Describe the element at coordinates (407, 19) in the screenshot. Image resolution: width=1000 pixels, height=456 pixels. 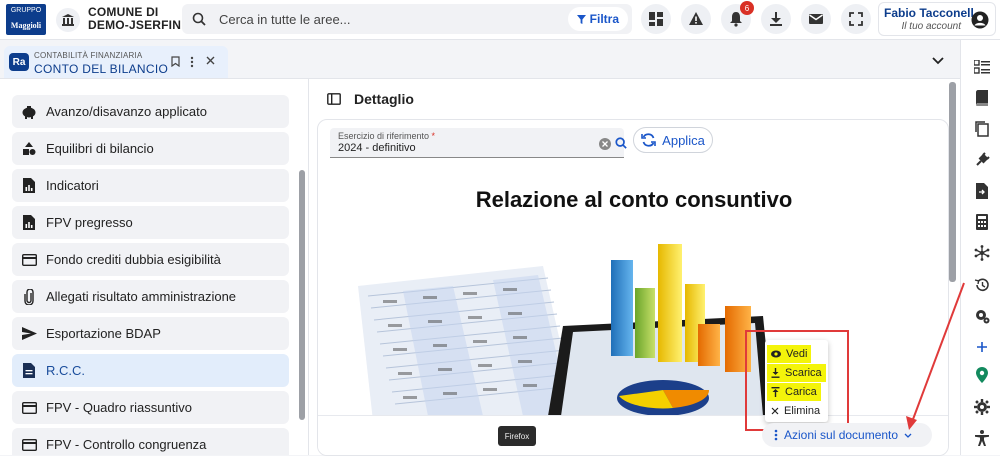
I see `global-search: Cerca in tutte le aree... Filtra` at that location.